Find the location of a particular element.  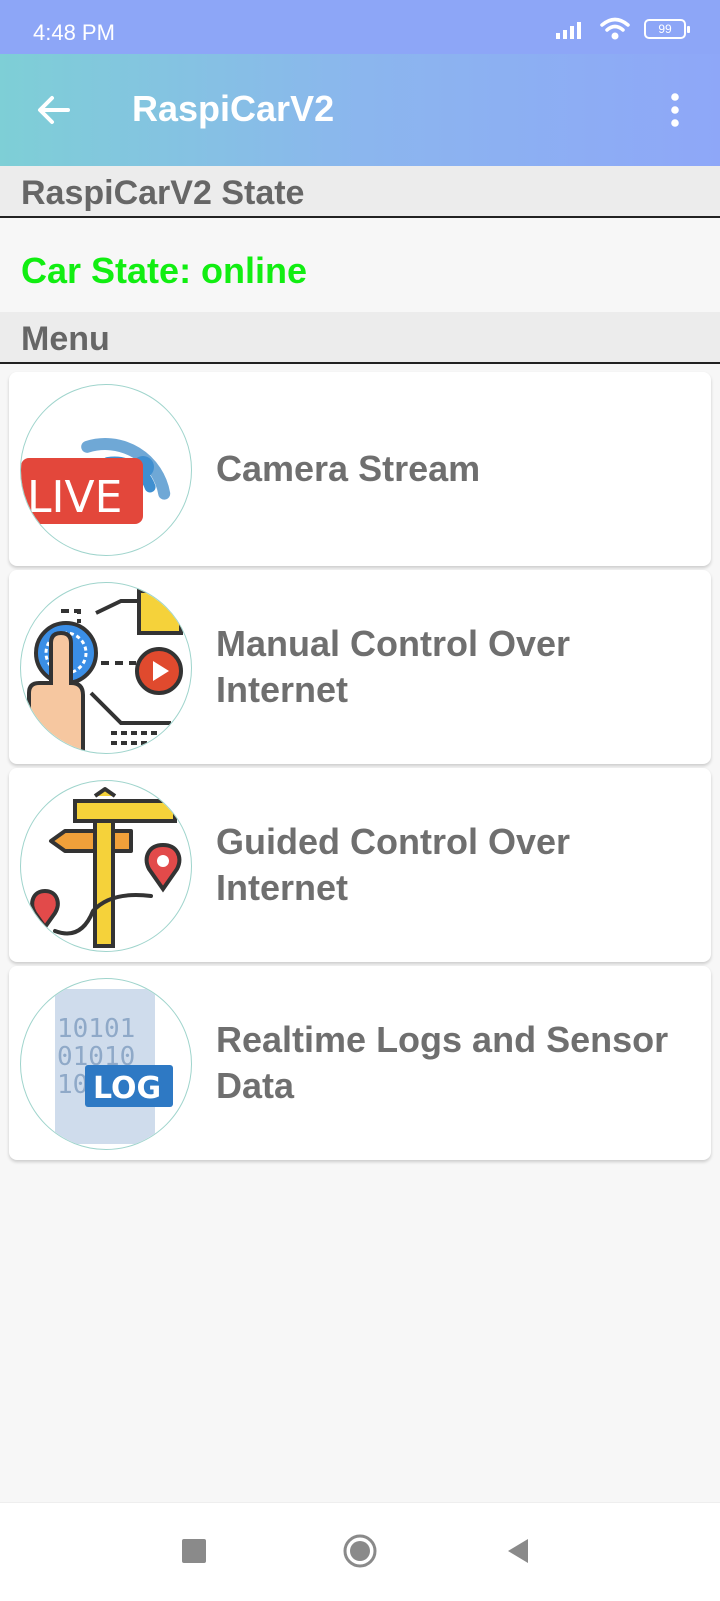

svg-text: 10101 is located at coordinates (96, 1029).